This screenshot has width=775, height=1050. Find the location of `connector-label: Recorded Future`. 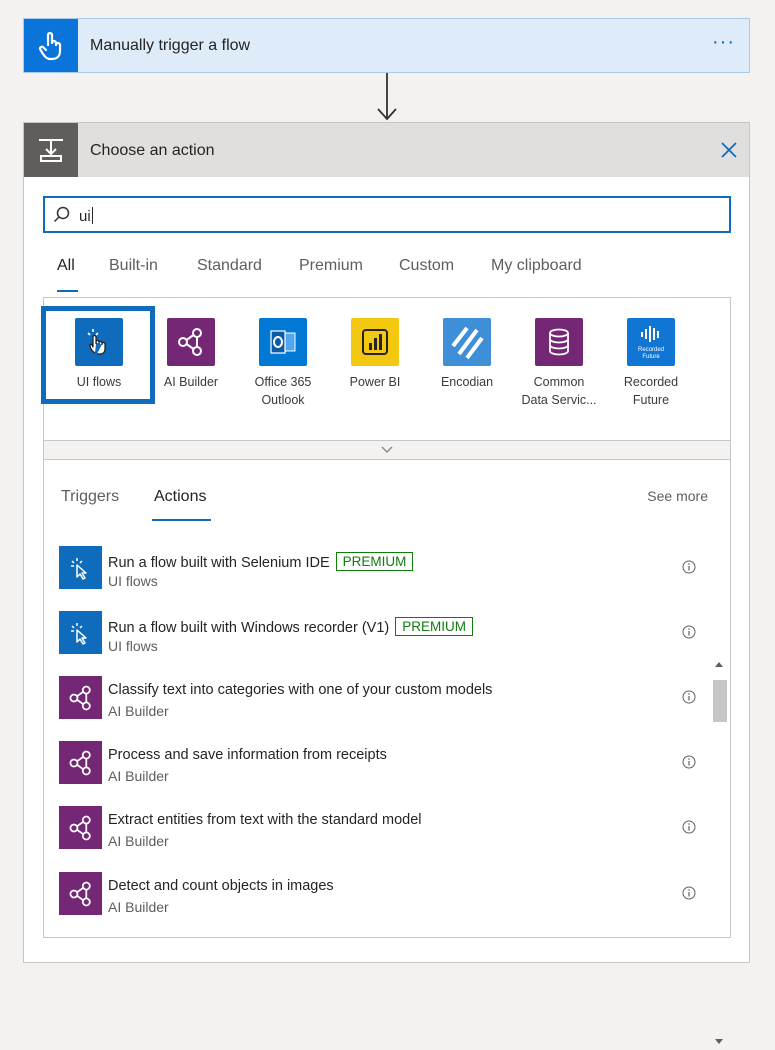

connector-label: Recorded Future is located at coordinates (651, 391).